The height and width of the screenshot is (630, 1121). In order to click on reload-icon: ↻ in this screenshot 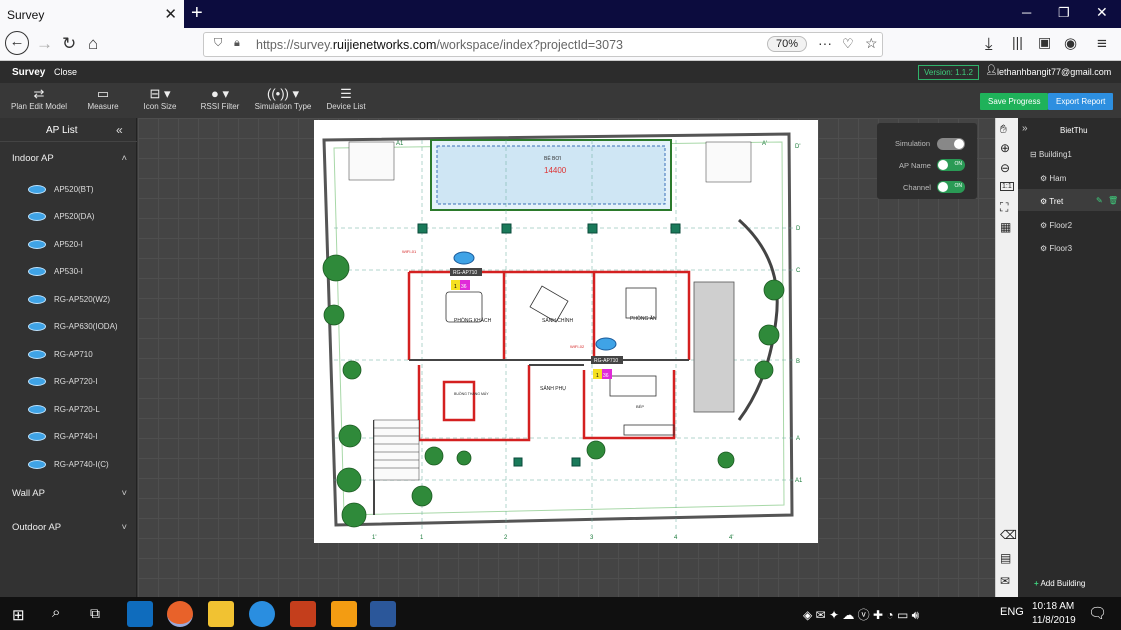, I will do `click(69, 44)`.